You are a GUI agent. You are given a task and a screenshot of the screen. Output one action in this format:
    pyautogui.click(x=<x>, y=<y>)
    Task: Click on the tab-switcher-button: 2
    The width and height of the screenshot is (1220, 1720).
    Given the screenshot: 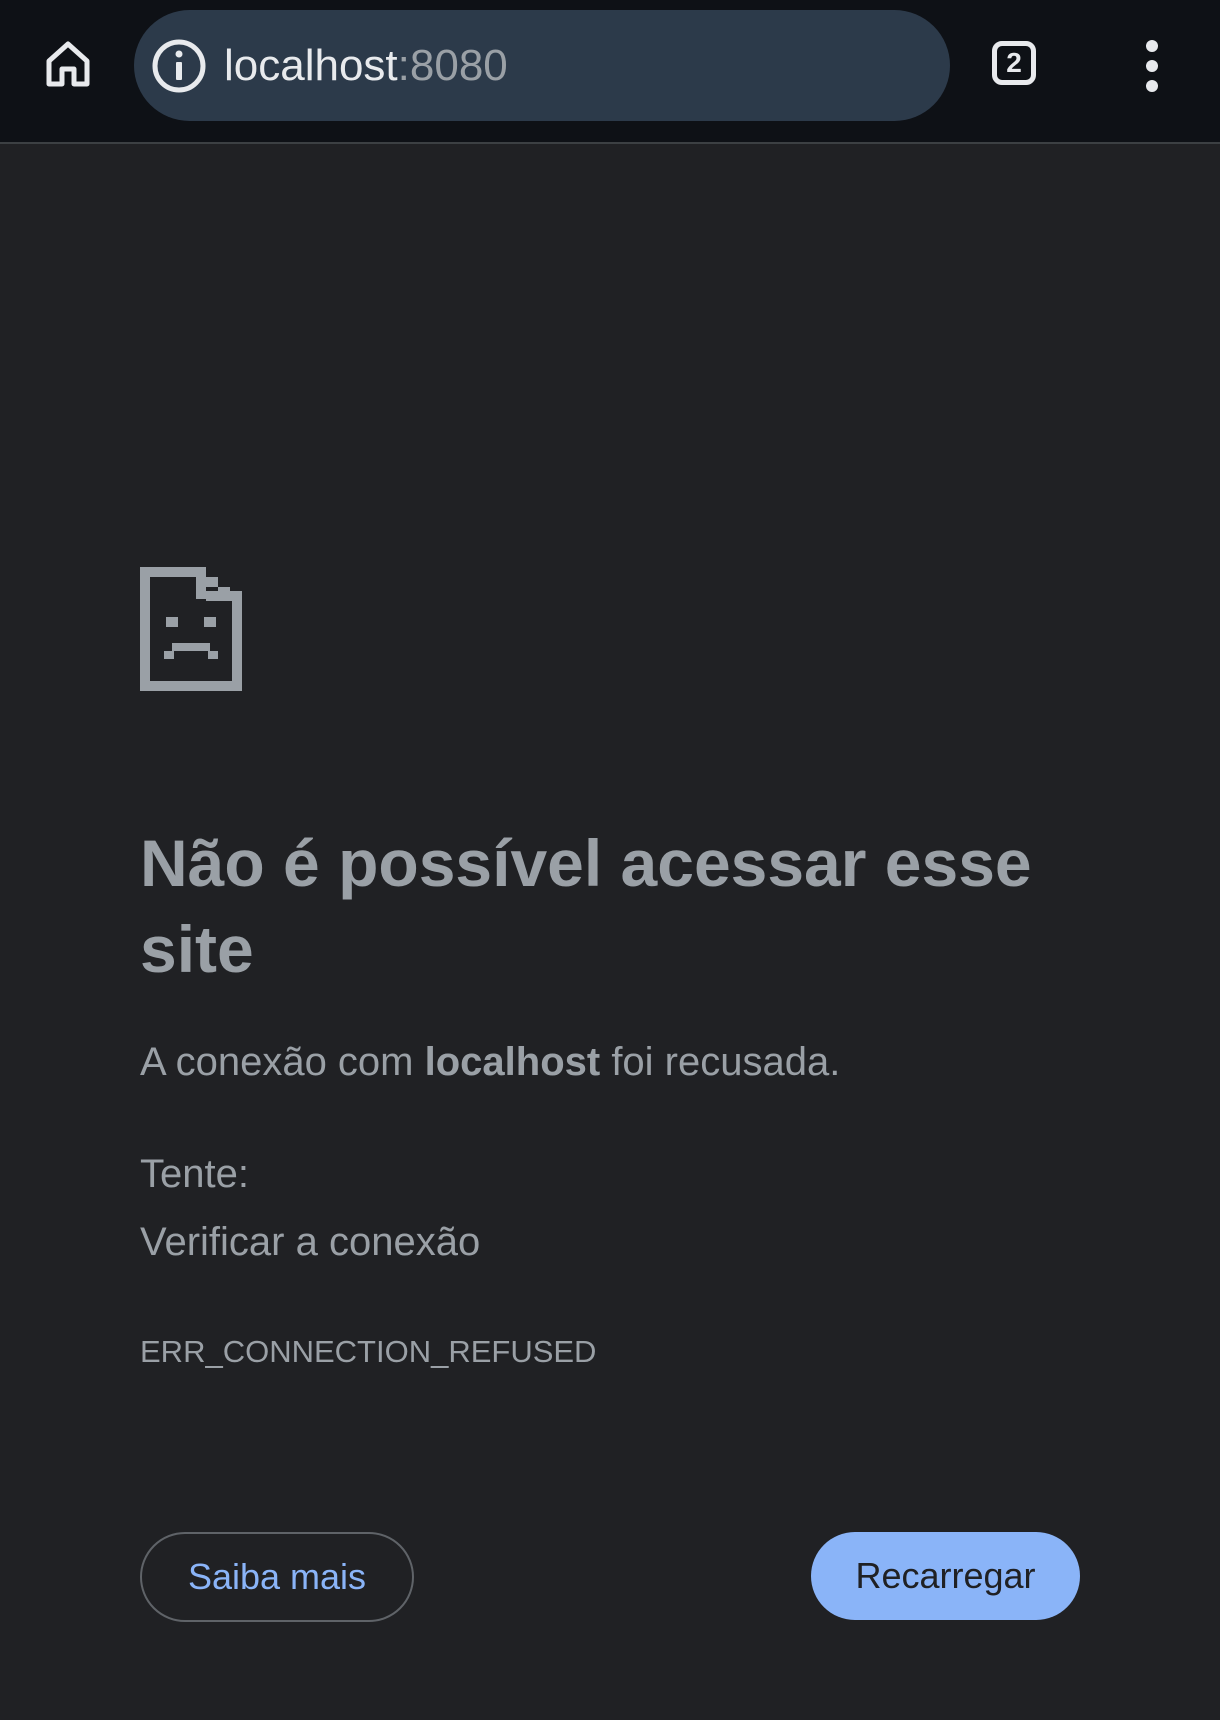 What is the action you would take?
    pyautogui.click(x=1017, y=65)
    